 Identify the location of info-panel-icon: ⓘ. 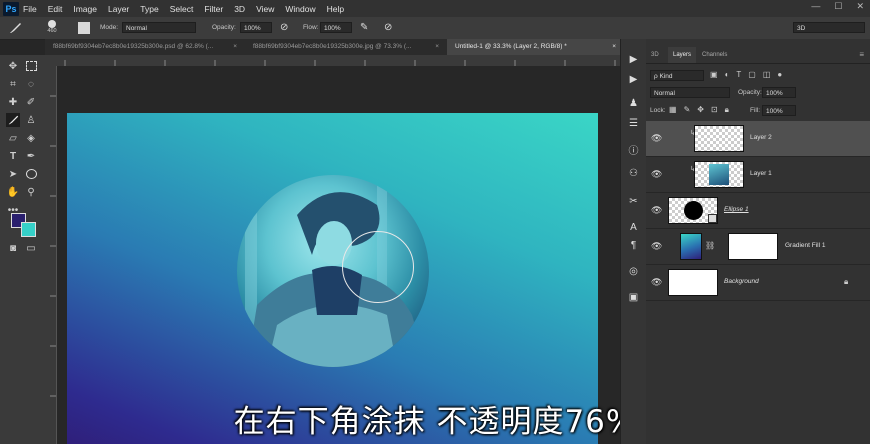
(633, 150).